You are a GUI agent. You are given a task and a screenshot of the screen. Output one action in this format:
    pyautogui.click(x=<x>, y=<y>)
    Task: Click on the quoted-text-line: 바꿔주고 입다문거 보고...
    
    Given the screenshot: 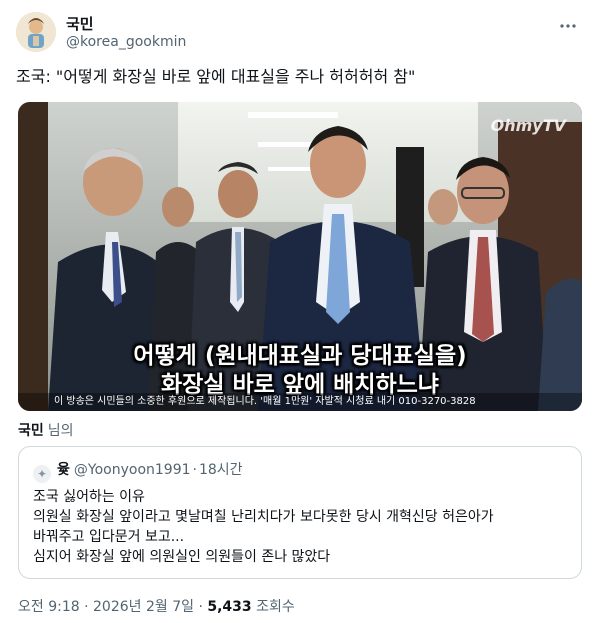 What is the action you would take?
    pyautogui.click(x=109, y=537)
    